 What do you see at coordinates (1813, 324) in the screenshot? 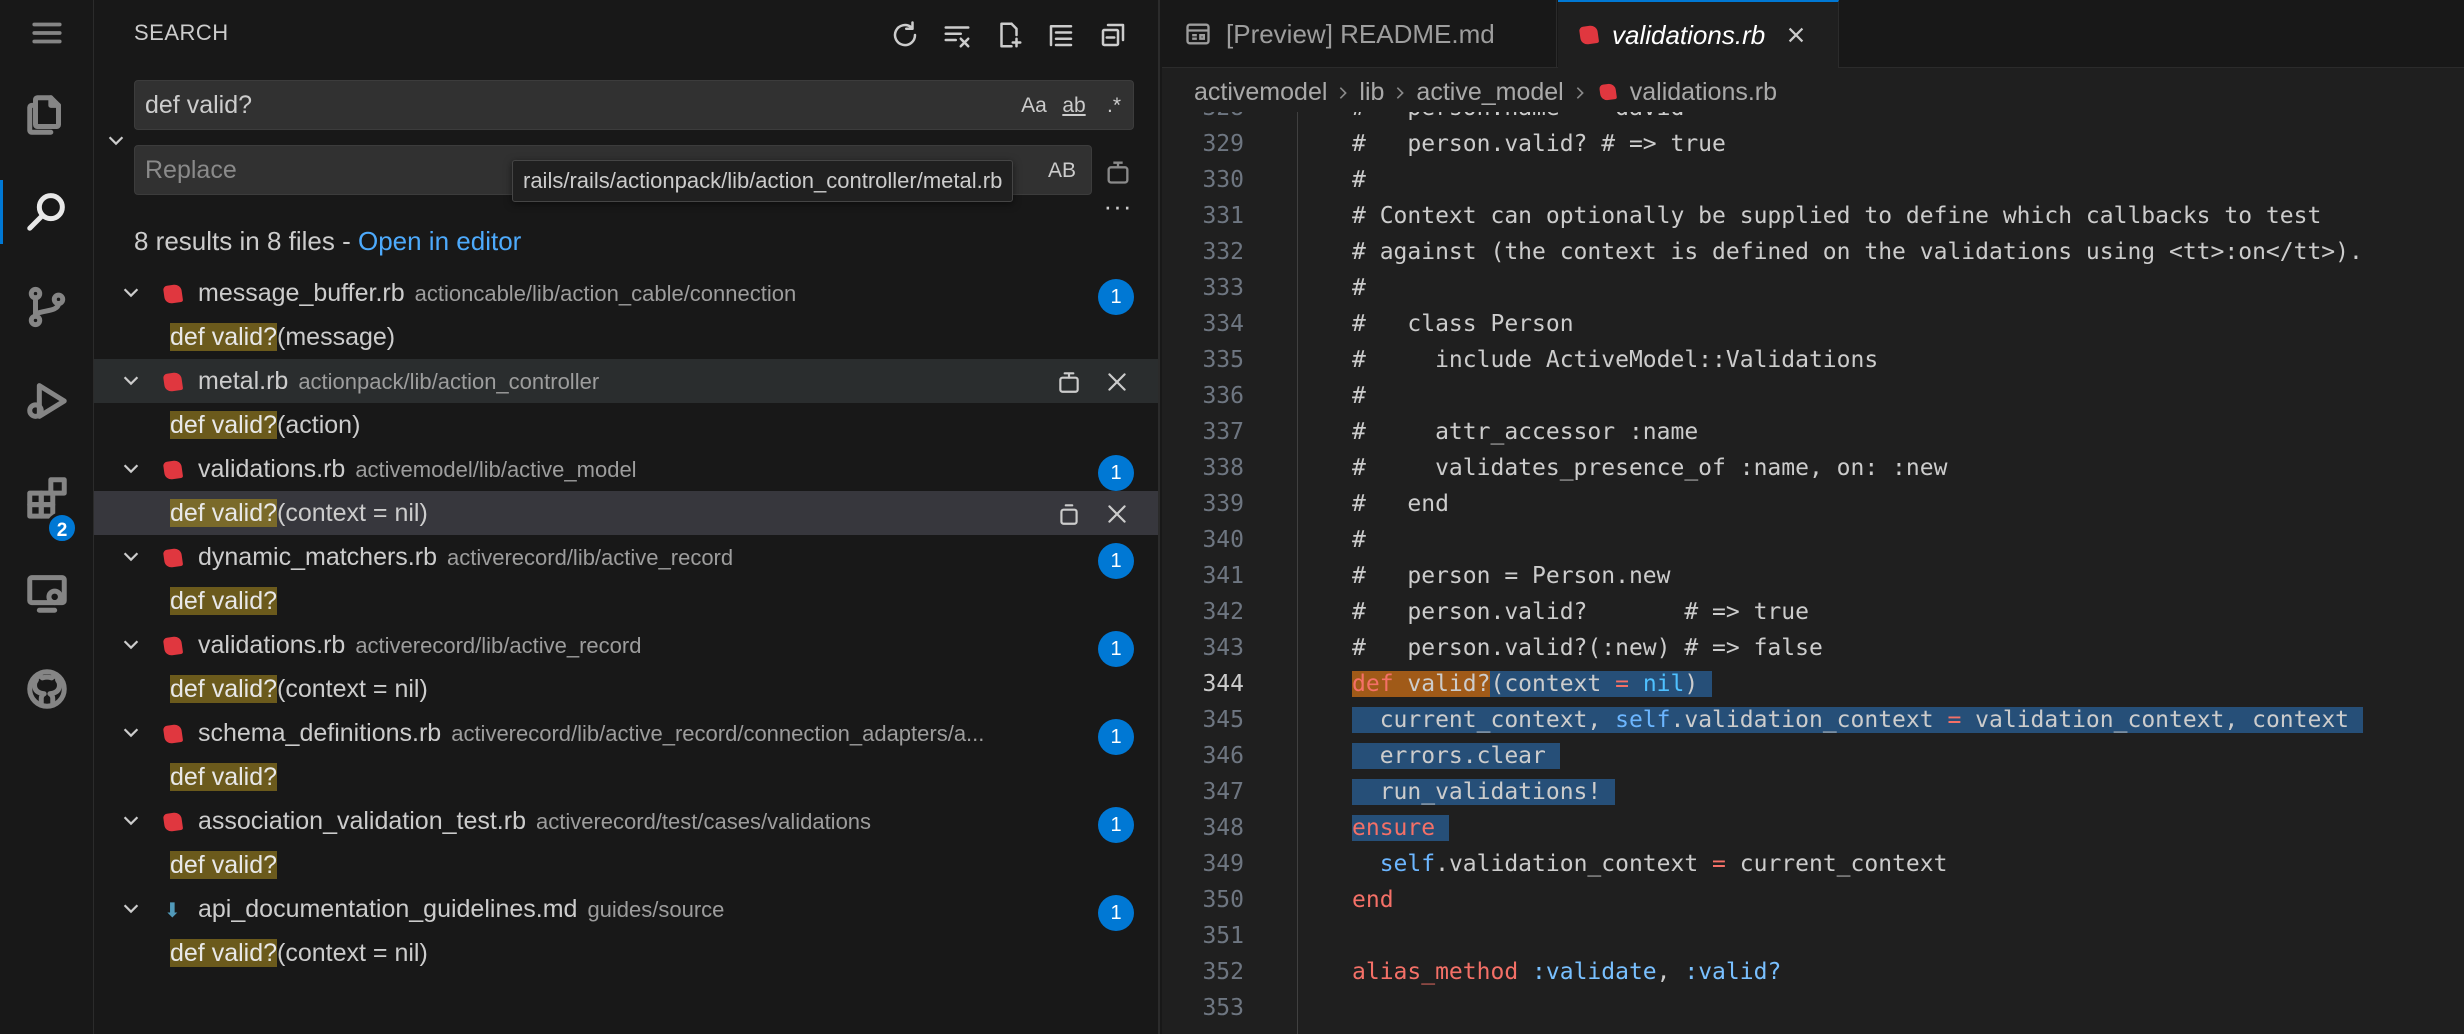
I see `code-line: 334 # class Person` at bounding box center [1813, 324].